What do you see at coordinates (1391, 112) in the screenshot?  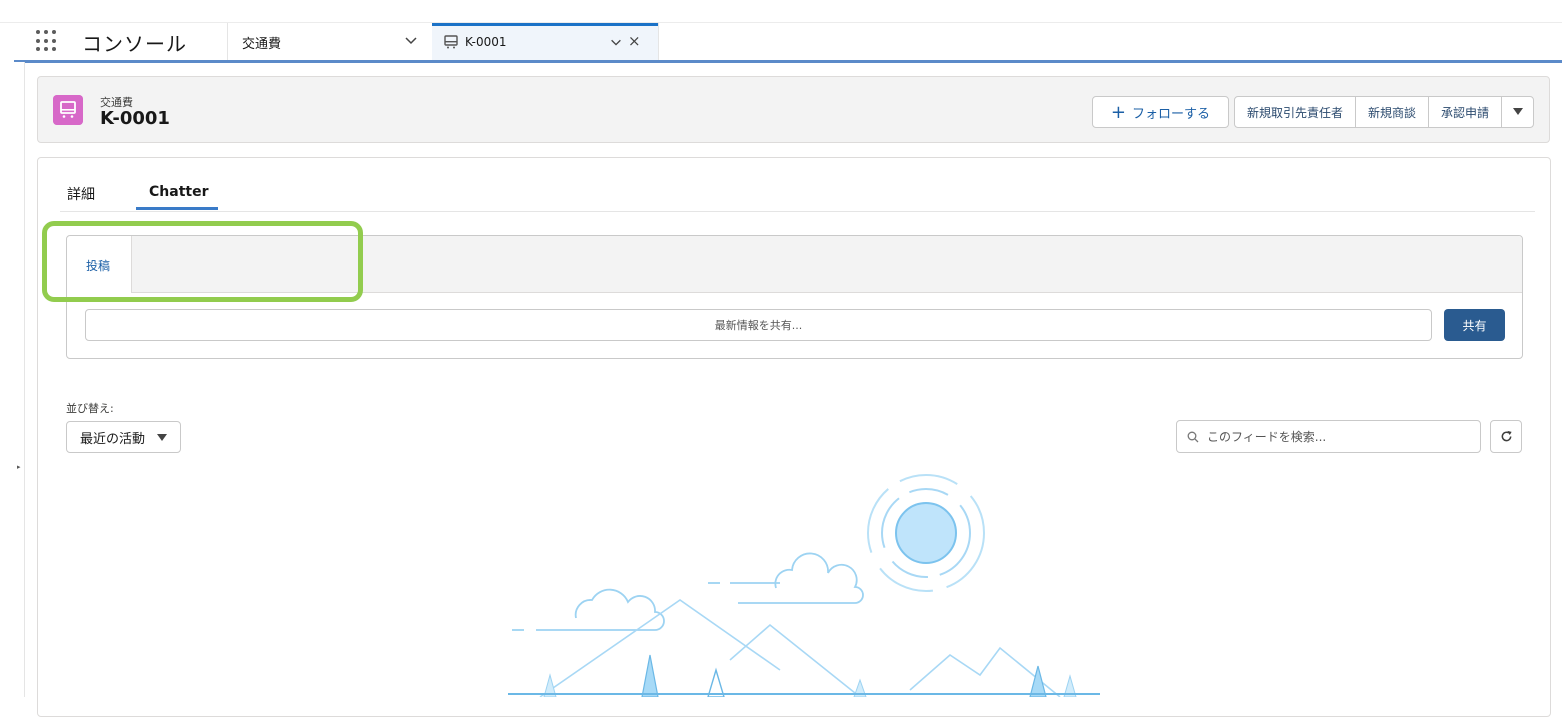 I see `new-opportunity-button: 新規商談` at bounding box center [1391, 112].